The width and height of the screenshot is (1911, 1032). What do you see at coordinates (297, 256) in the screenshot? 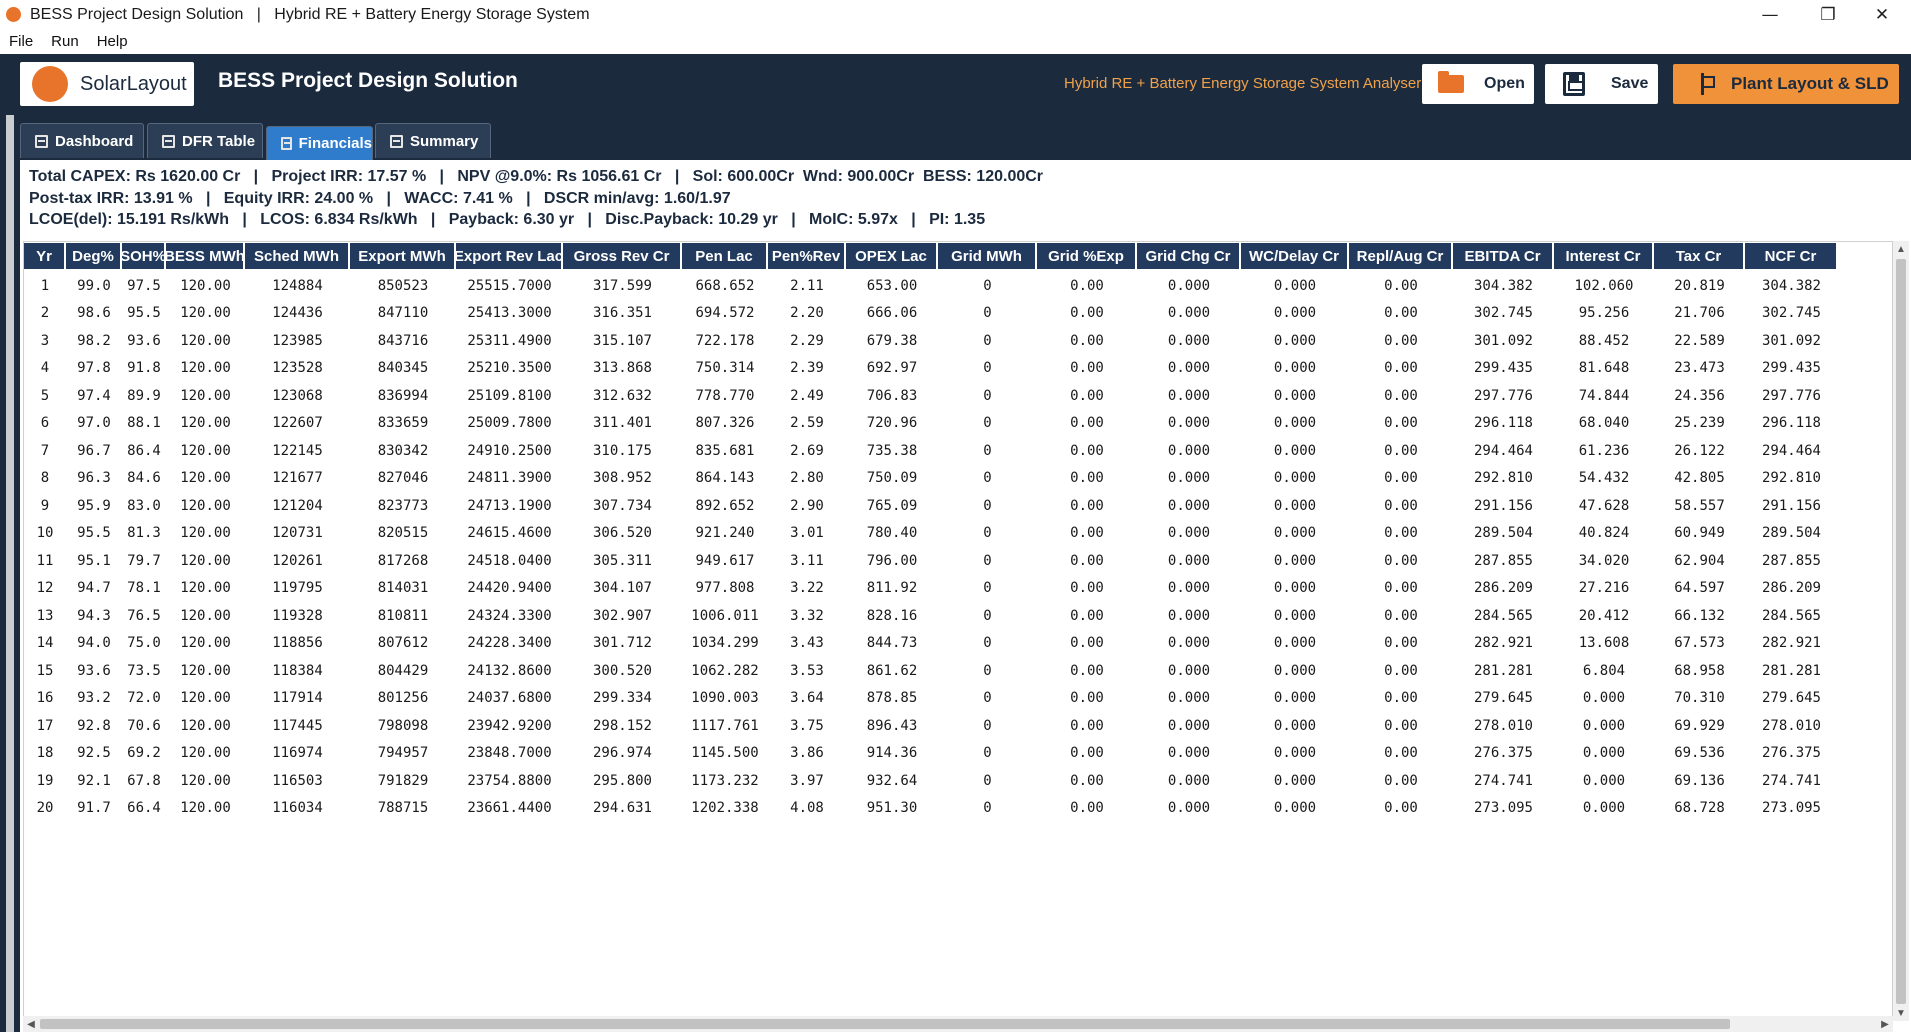
I see `column-header: Sched MWh` at bounding box center [297, 256].